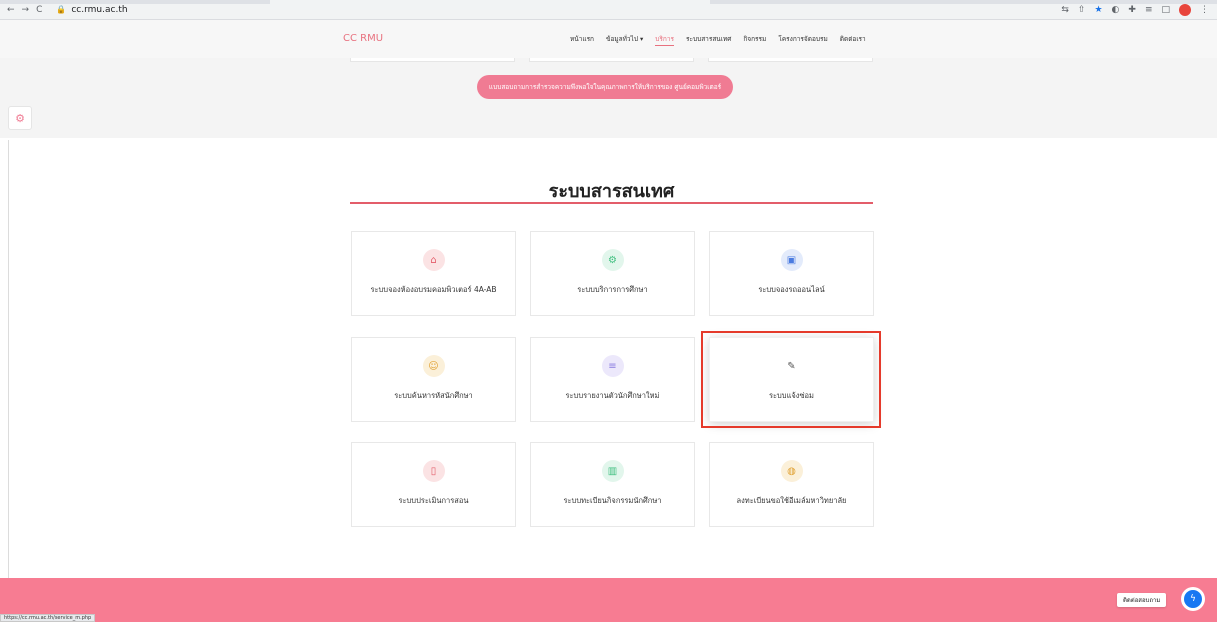  I want to click on section-title: ระบบสารสนเทศ, so click(611, 191).